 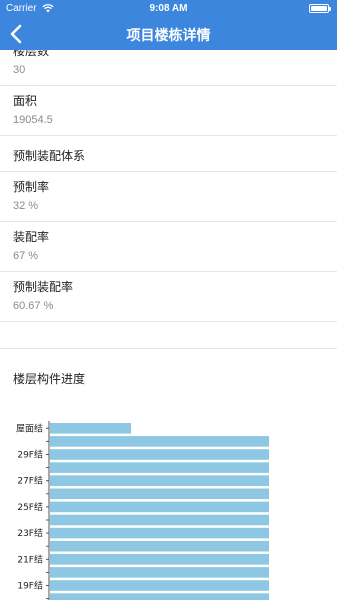 What do you see at coordinates (159, 559) in the screenshot?
I see `bar-21F结` at bounding box center [159, 559].